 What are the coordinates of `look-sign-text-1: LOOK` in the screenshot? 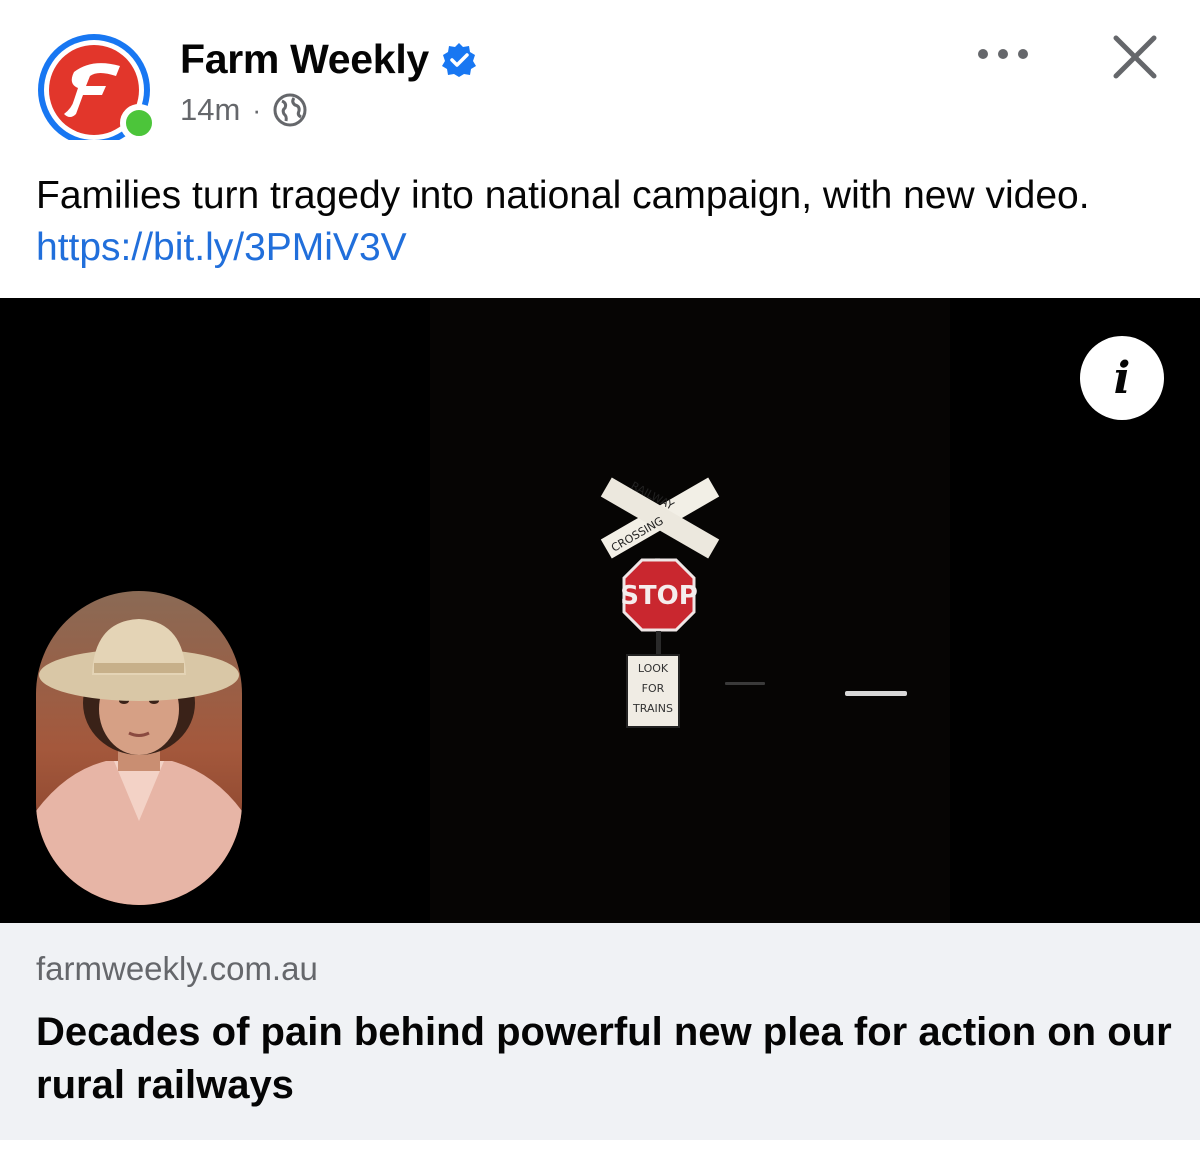 It's located at (653, 668).